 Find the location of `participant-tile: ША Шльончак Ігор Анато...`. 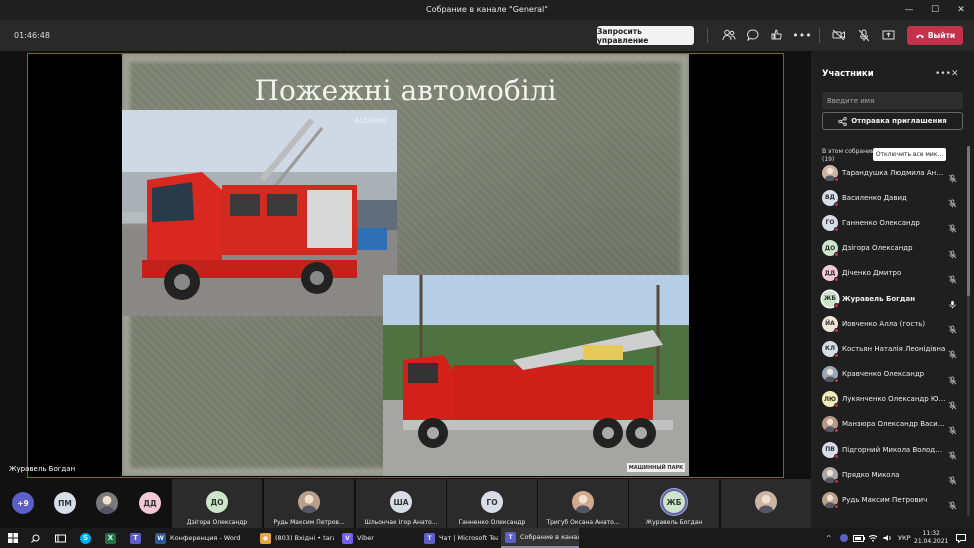

participant-tile: ША Шльончак Ігор Анато... is located at coordinates (401, 503).